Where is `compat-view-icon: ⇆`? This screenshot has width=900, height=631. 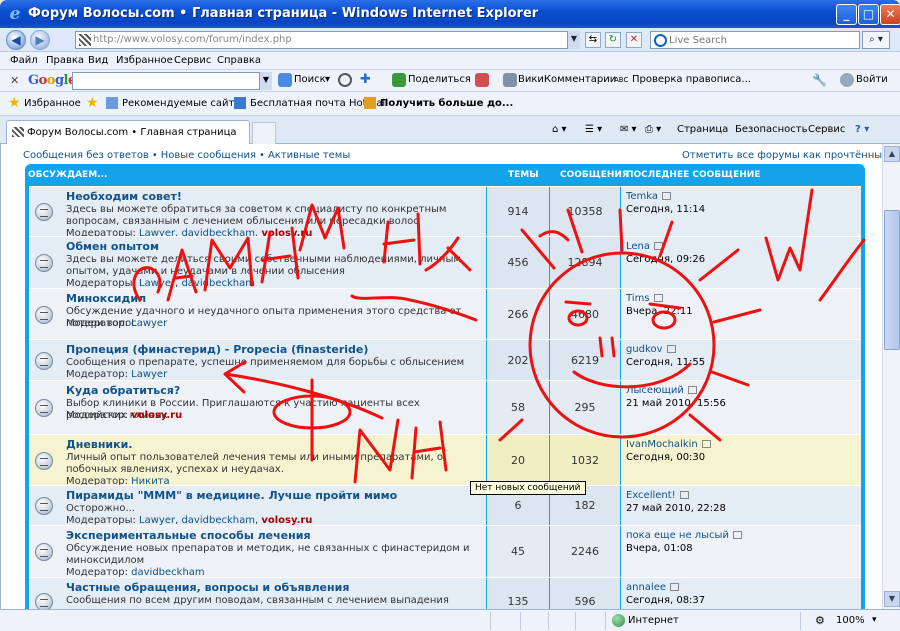
compat-view-icon: ⇆ is located at coordinates (593, 40).